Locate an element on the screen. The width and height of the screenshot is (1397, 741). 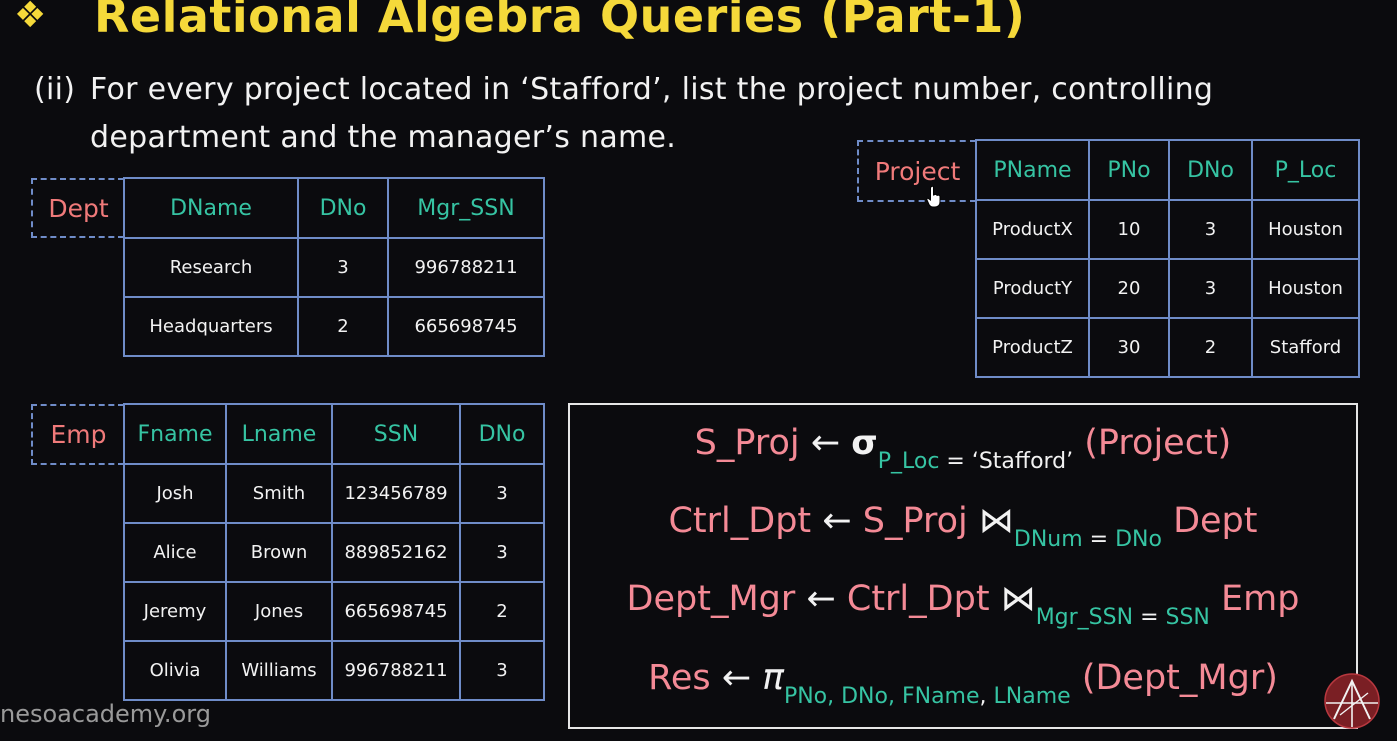
eq1-cond-value: = ‘Stafford’ is located at coordinates (1006, 461).